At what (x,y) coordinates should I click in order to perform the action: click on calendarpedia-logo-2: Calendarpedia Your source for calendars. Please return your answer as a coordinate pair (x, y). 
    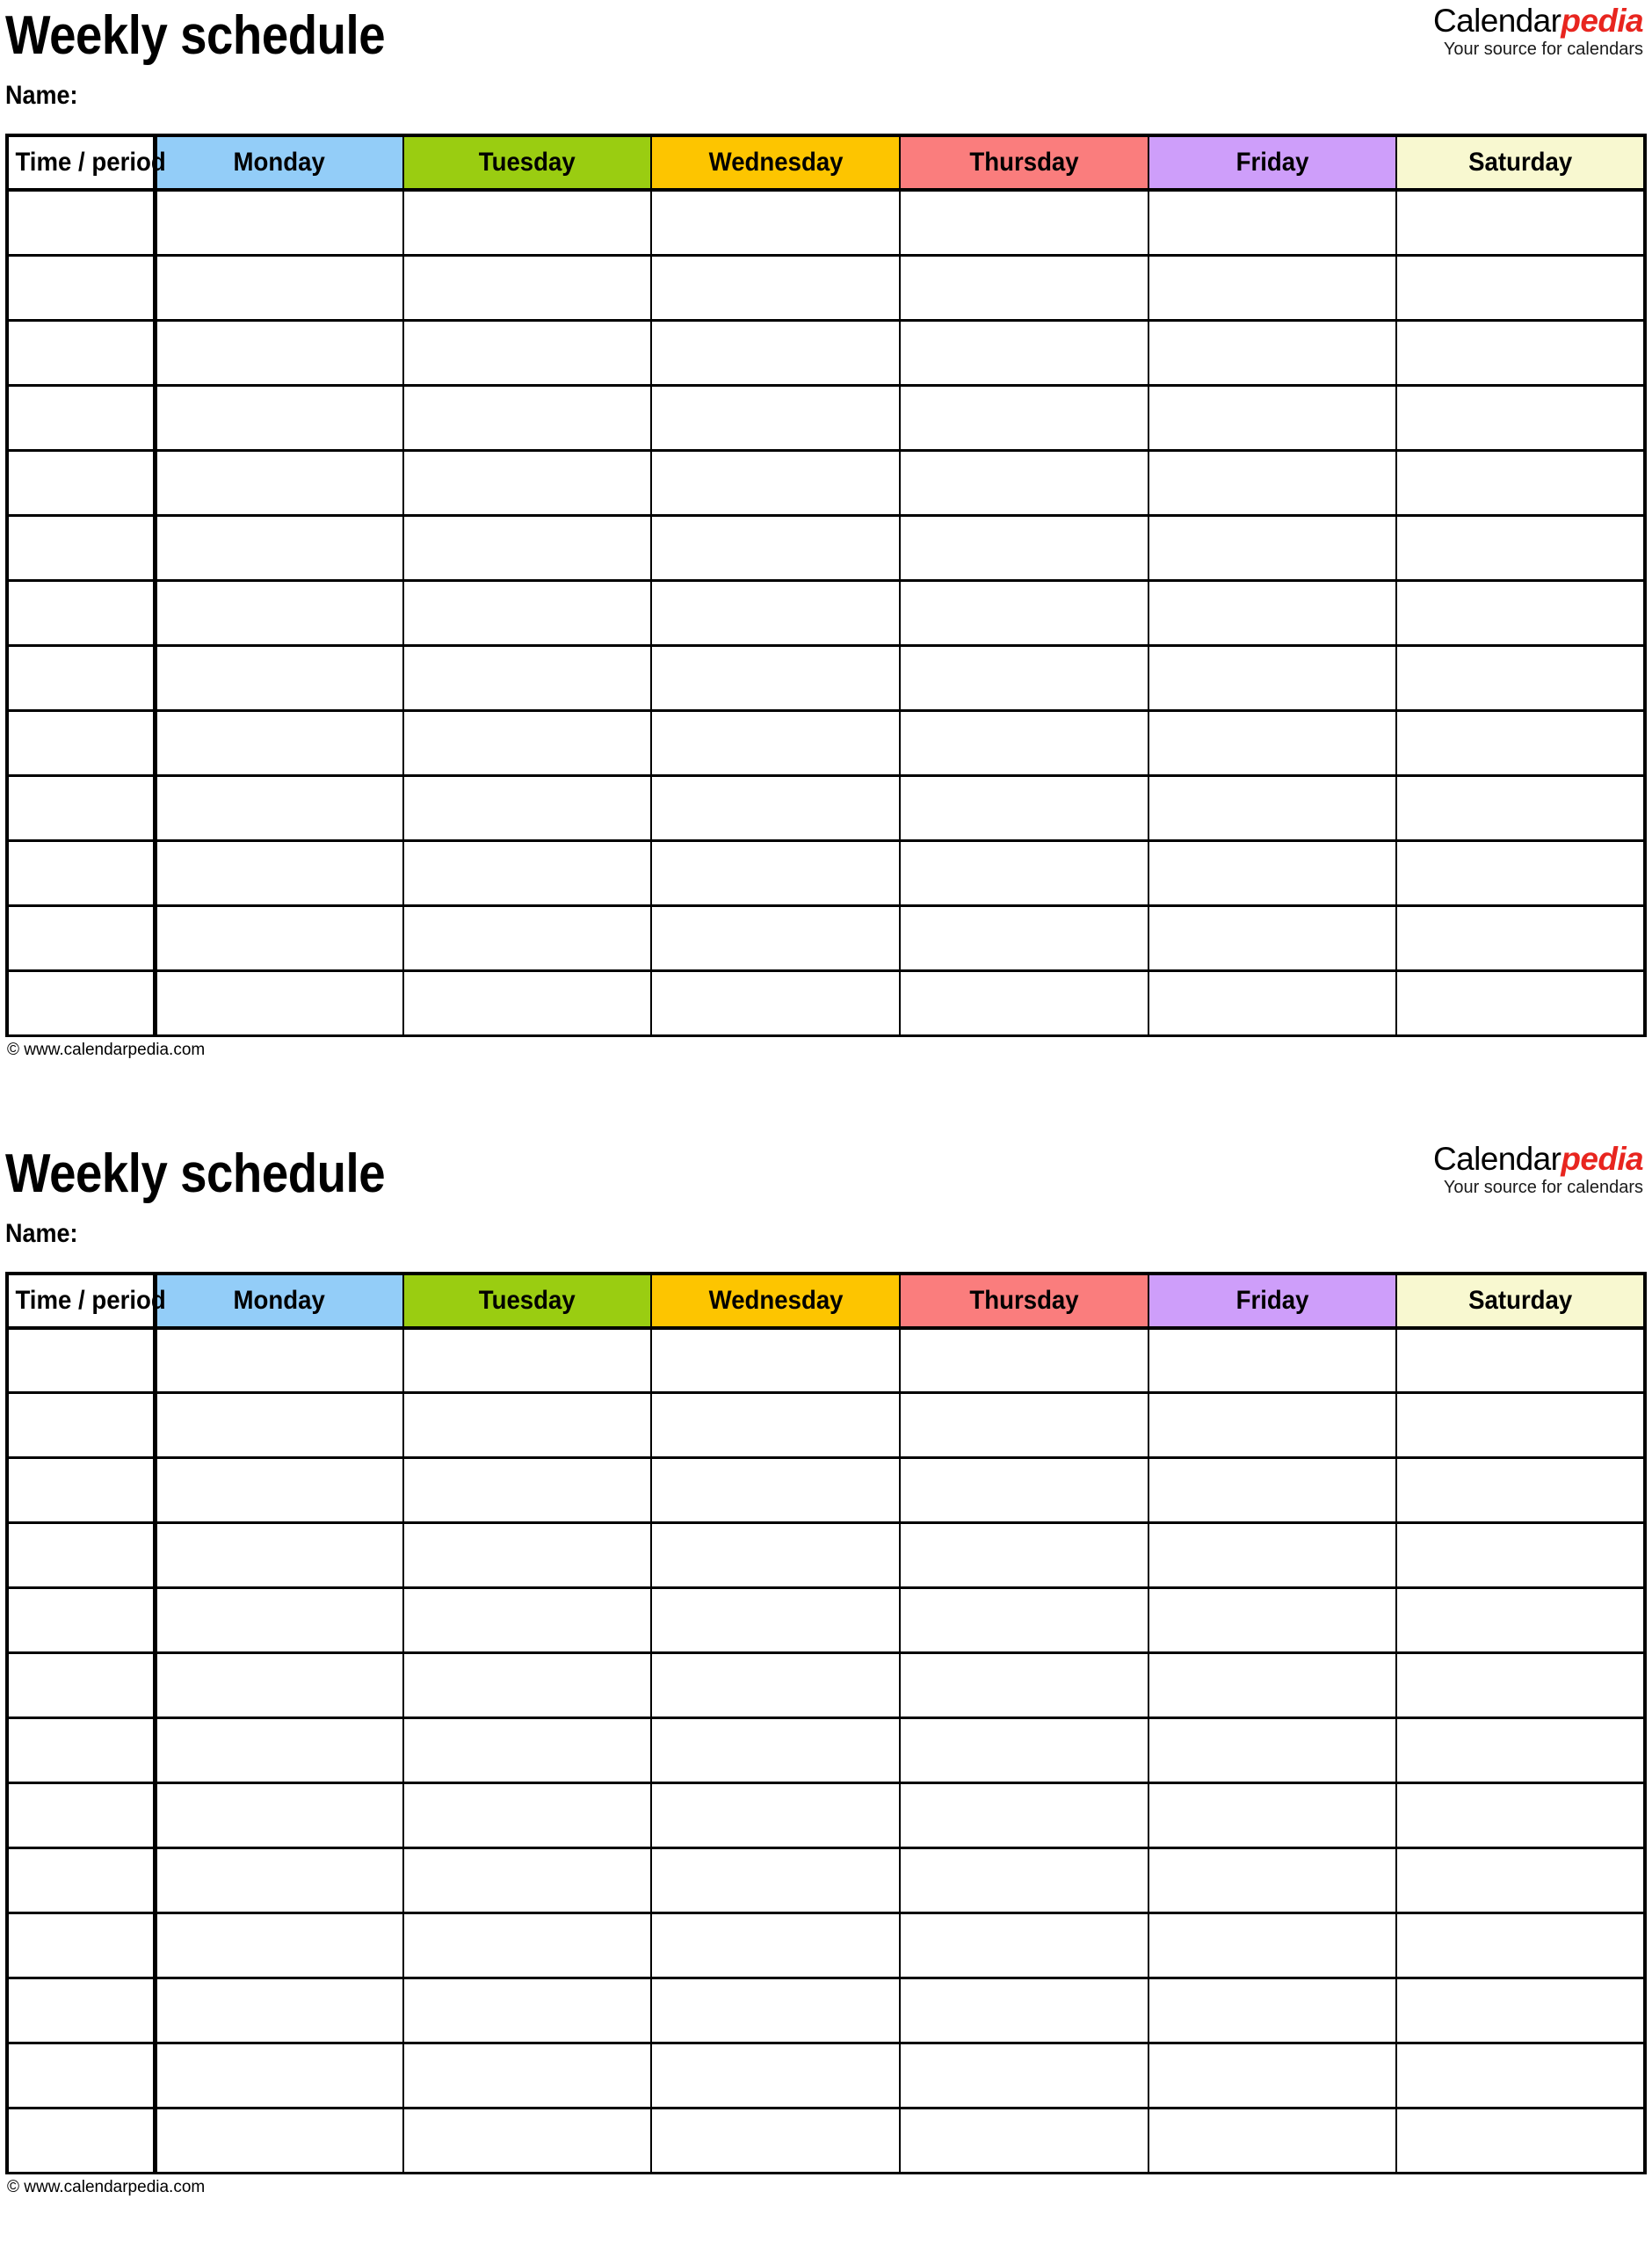
    Looking at the image, I should click on (1539, 1169).